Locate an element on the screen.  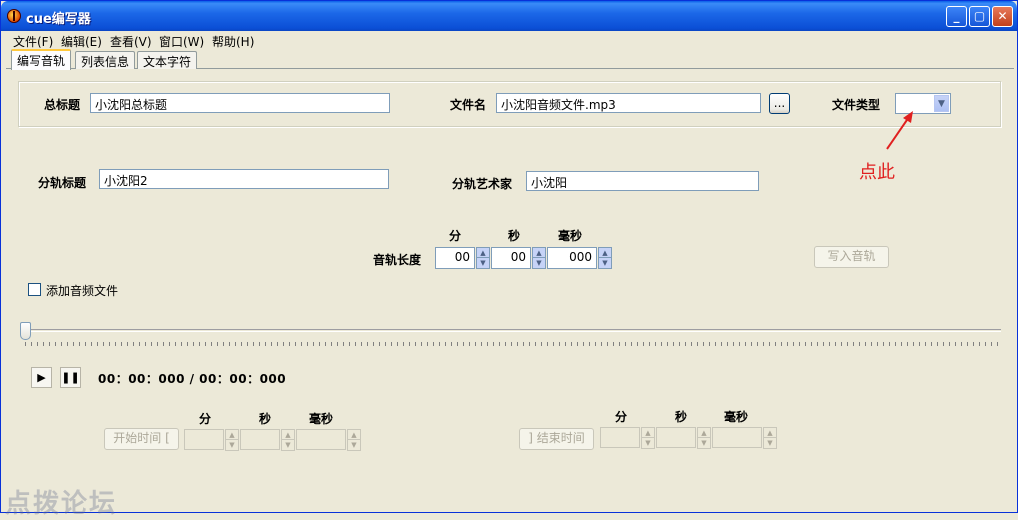
end-time-button: ] 结束时间 is located at coordinates (556, 439).